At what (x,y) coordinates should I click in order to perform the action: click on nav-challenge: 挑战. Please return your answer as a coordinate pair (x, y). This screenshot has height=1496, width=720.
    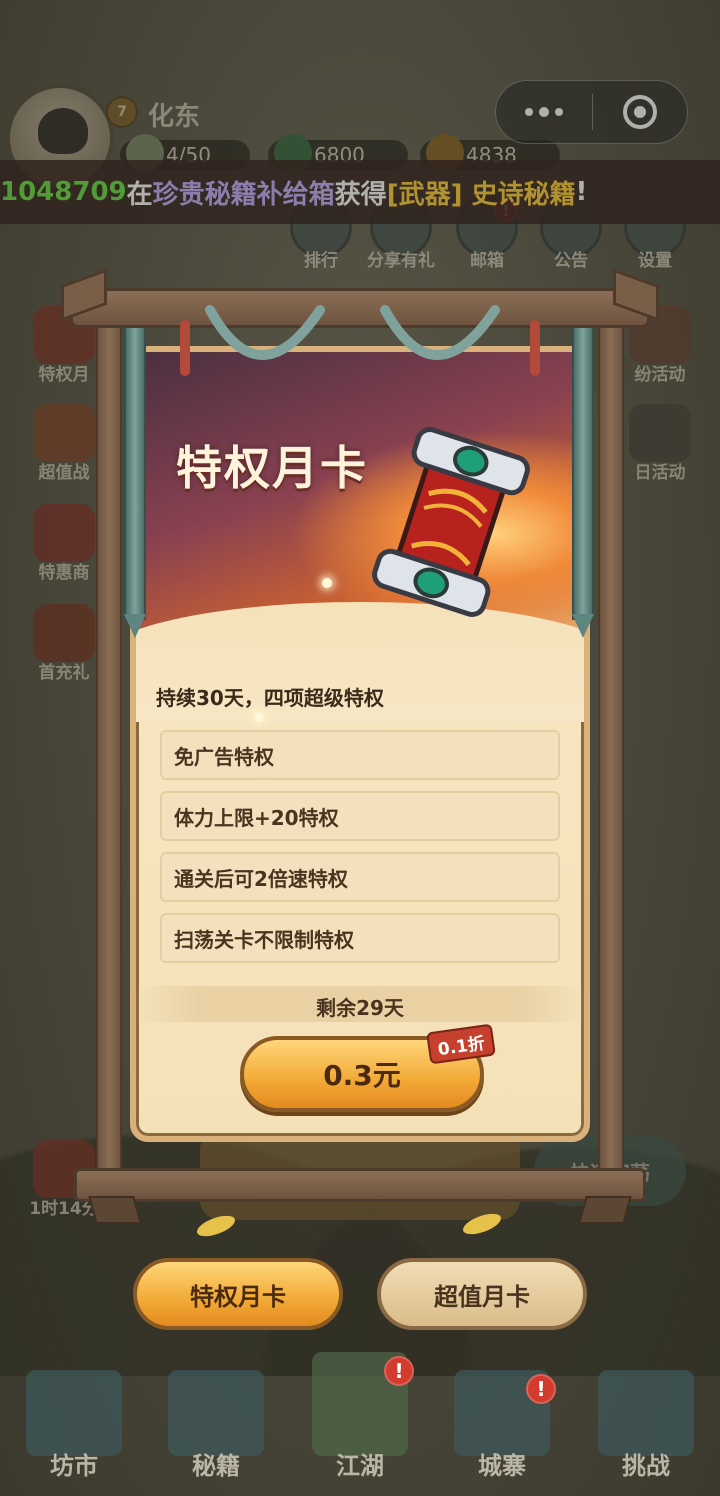
    Looking at the image, I should click on (646, 1430).